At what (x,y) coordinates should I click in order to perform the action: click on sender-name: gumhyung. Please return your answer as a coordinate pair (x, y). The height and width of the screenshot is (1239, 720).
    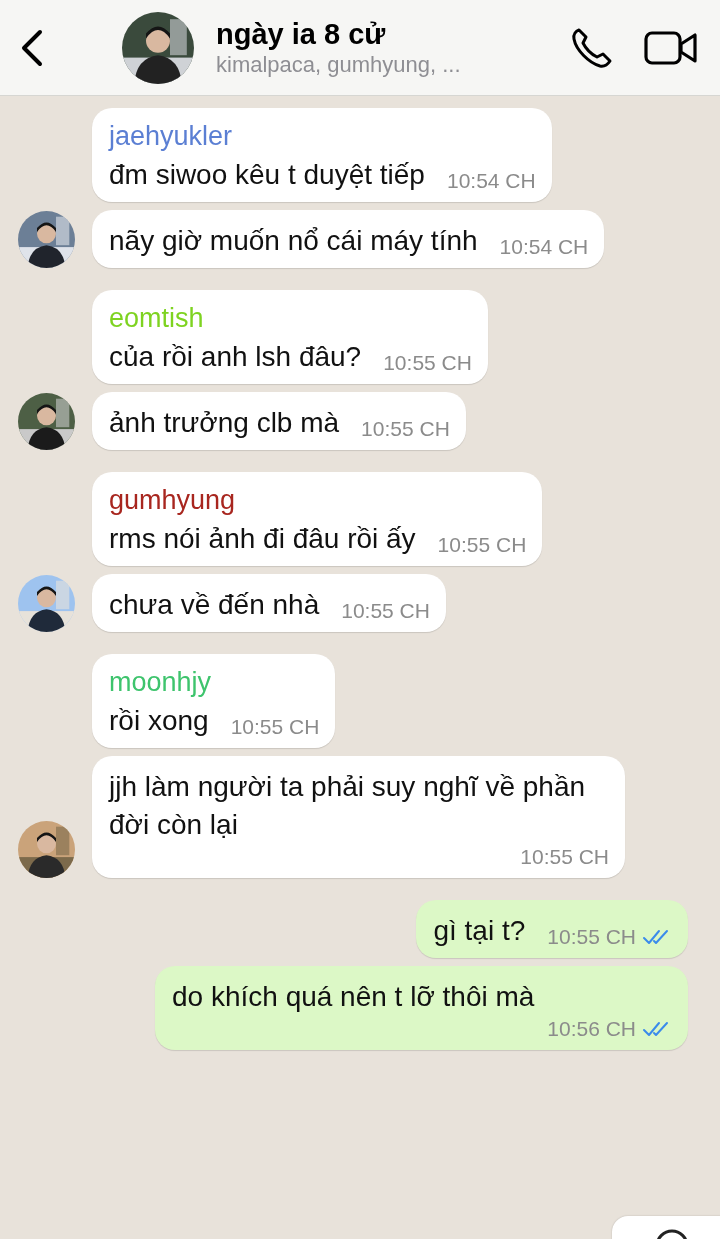
    Looking at the image, I should click on (318, 500).